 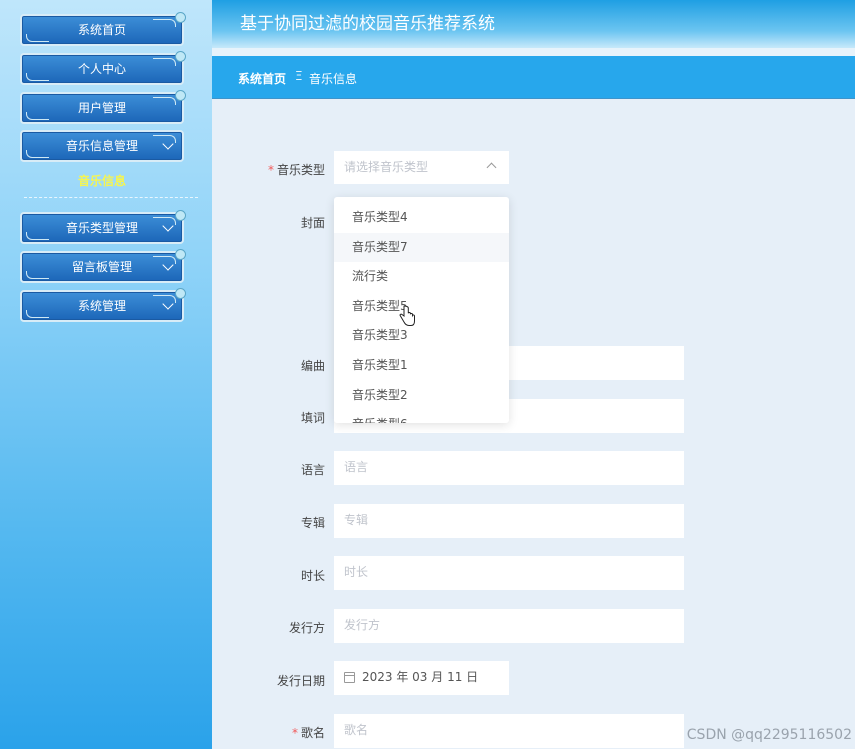 I want to click on sidebar-item-personal-center: 个人中心, so click(x=103, y=68).